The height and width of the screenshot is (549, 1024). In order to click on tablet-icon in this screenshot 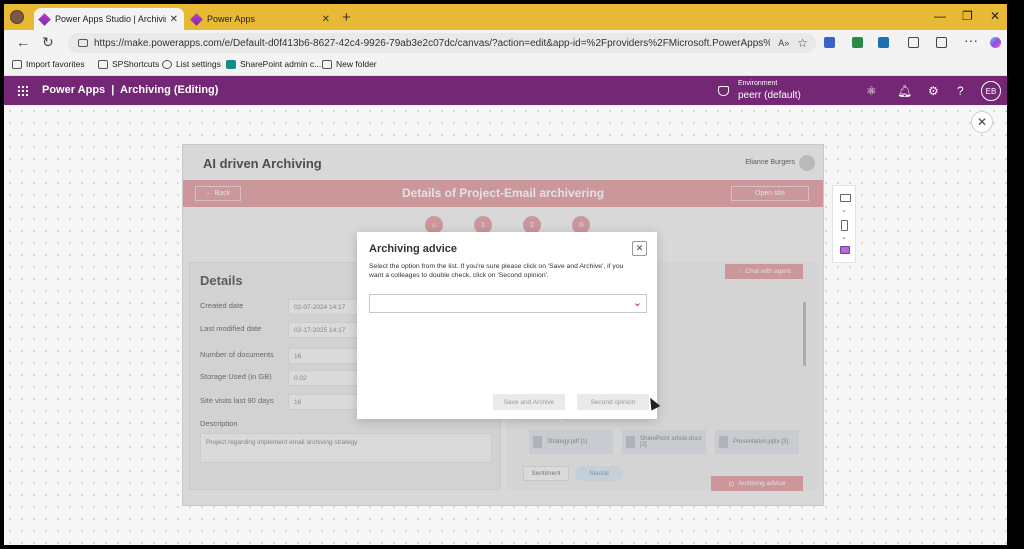, I will do `click(845, 198)`.